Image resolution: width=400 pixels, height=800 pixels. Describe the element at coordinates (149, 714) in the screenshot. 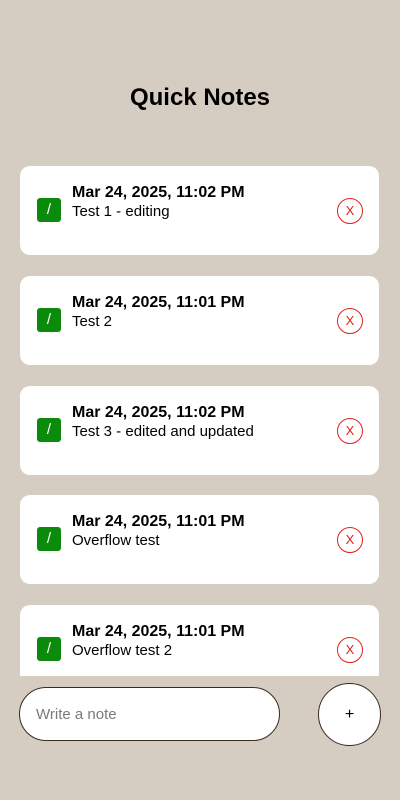

I see `note-input` at that location.